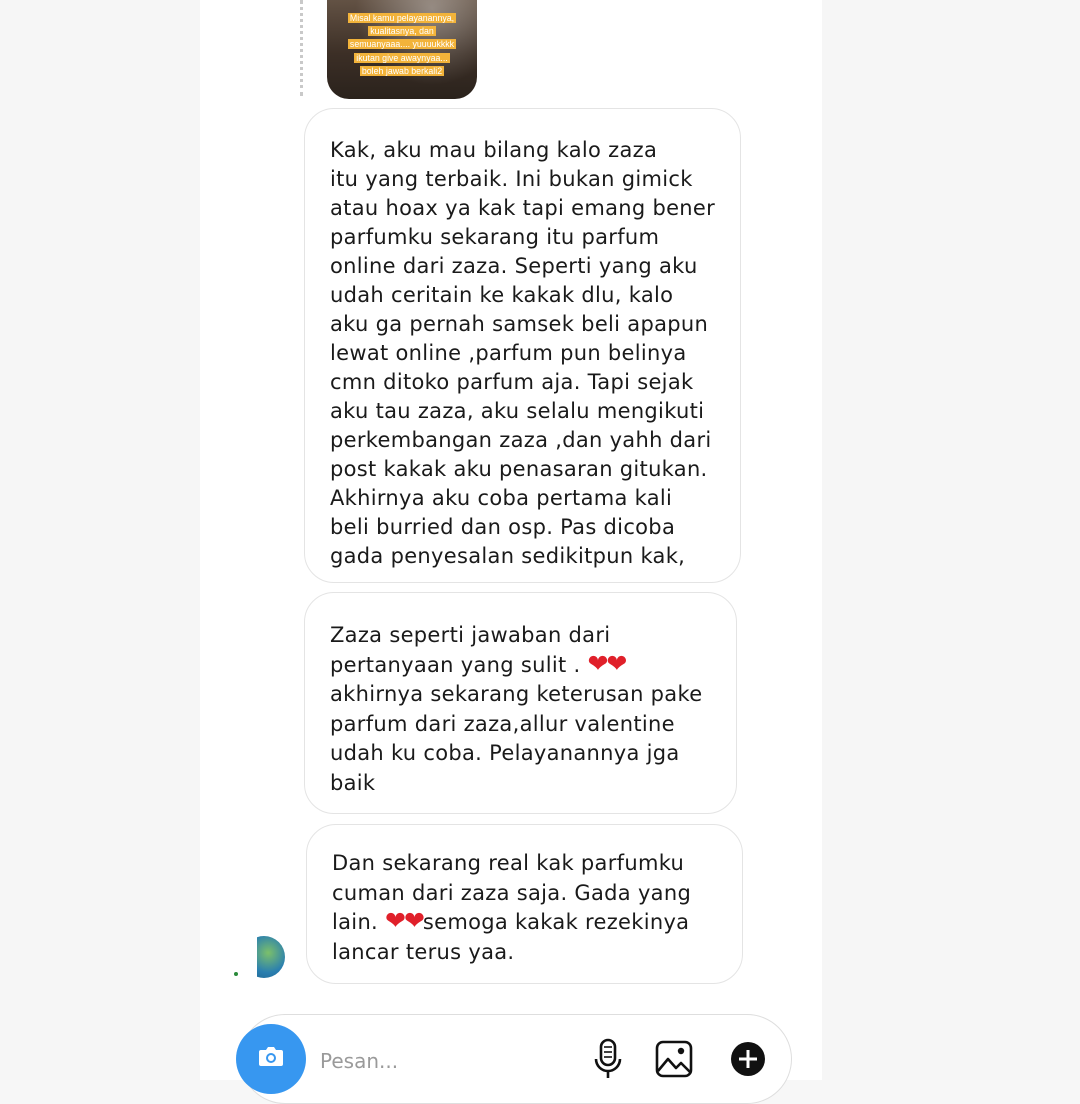 The image size is (1080, 1104). I want to click on status-dot, so click(236, 974).